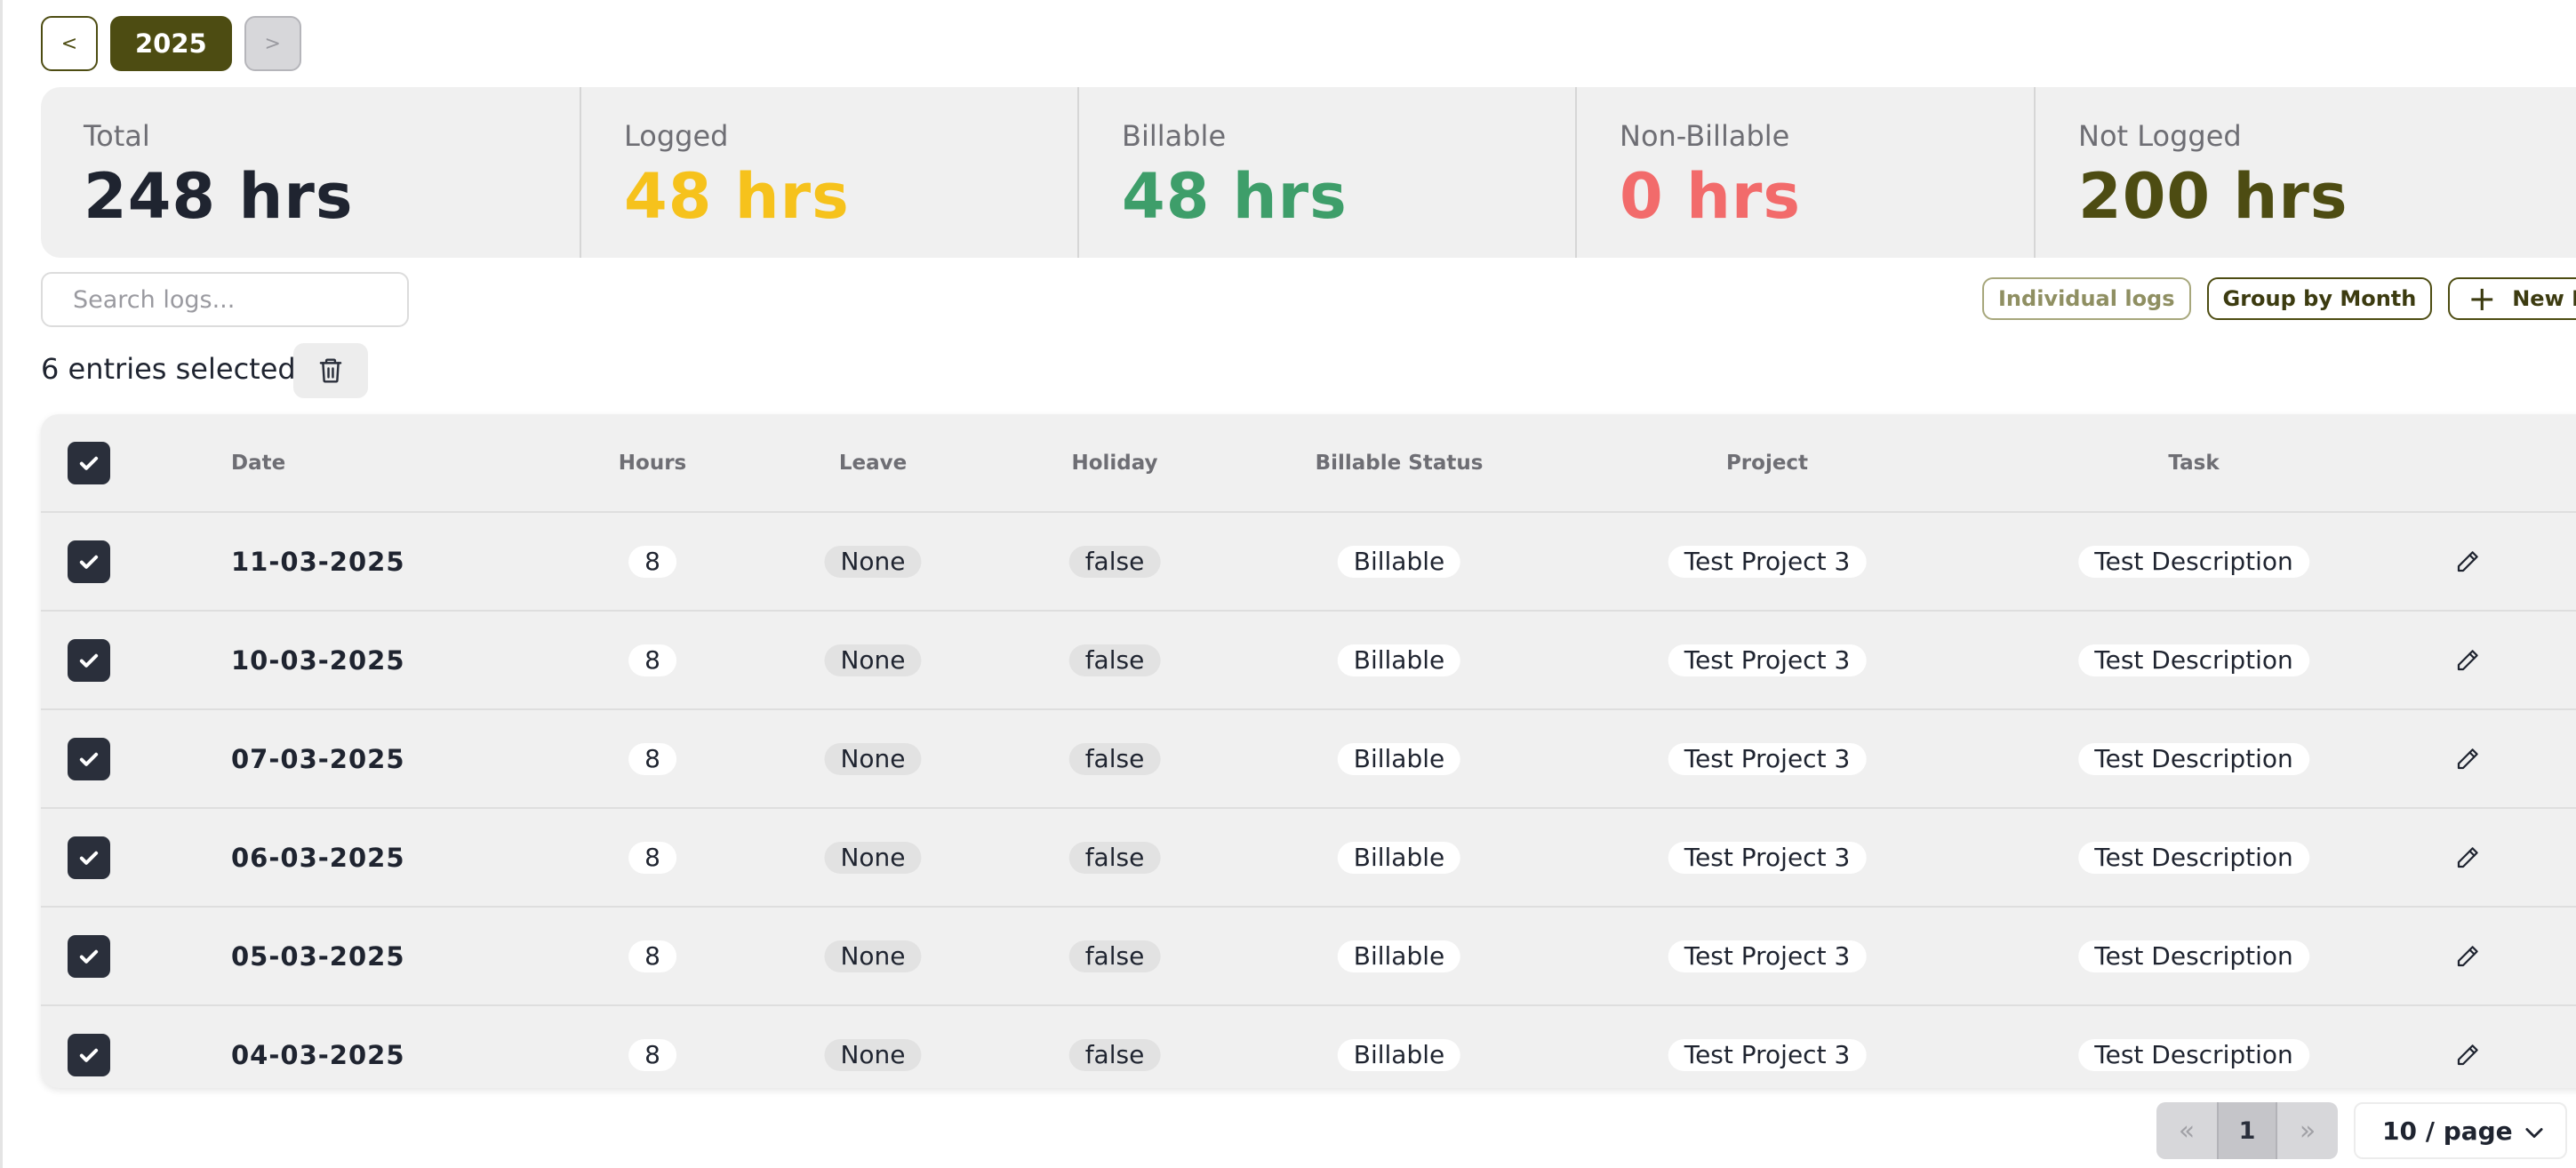  Describe the element at coordinates (2086, 298) in the screenshot. I see `individual-logs-button: Individual logs` at that location.